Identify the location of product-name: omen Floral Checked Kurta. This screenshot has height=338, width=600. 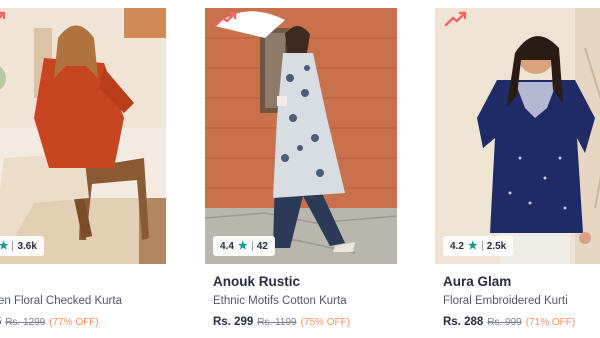
(61, 301).